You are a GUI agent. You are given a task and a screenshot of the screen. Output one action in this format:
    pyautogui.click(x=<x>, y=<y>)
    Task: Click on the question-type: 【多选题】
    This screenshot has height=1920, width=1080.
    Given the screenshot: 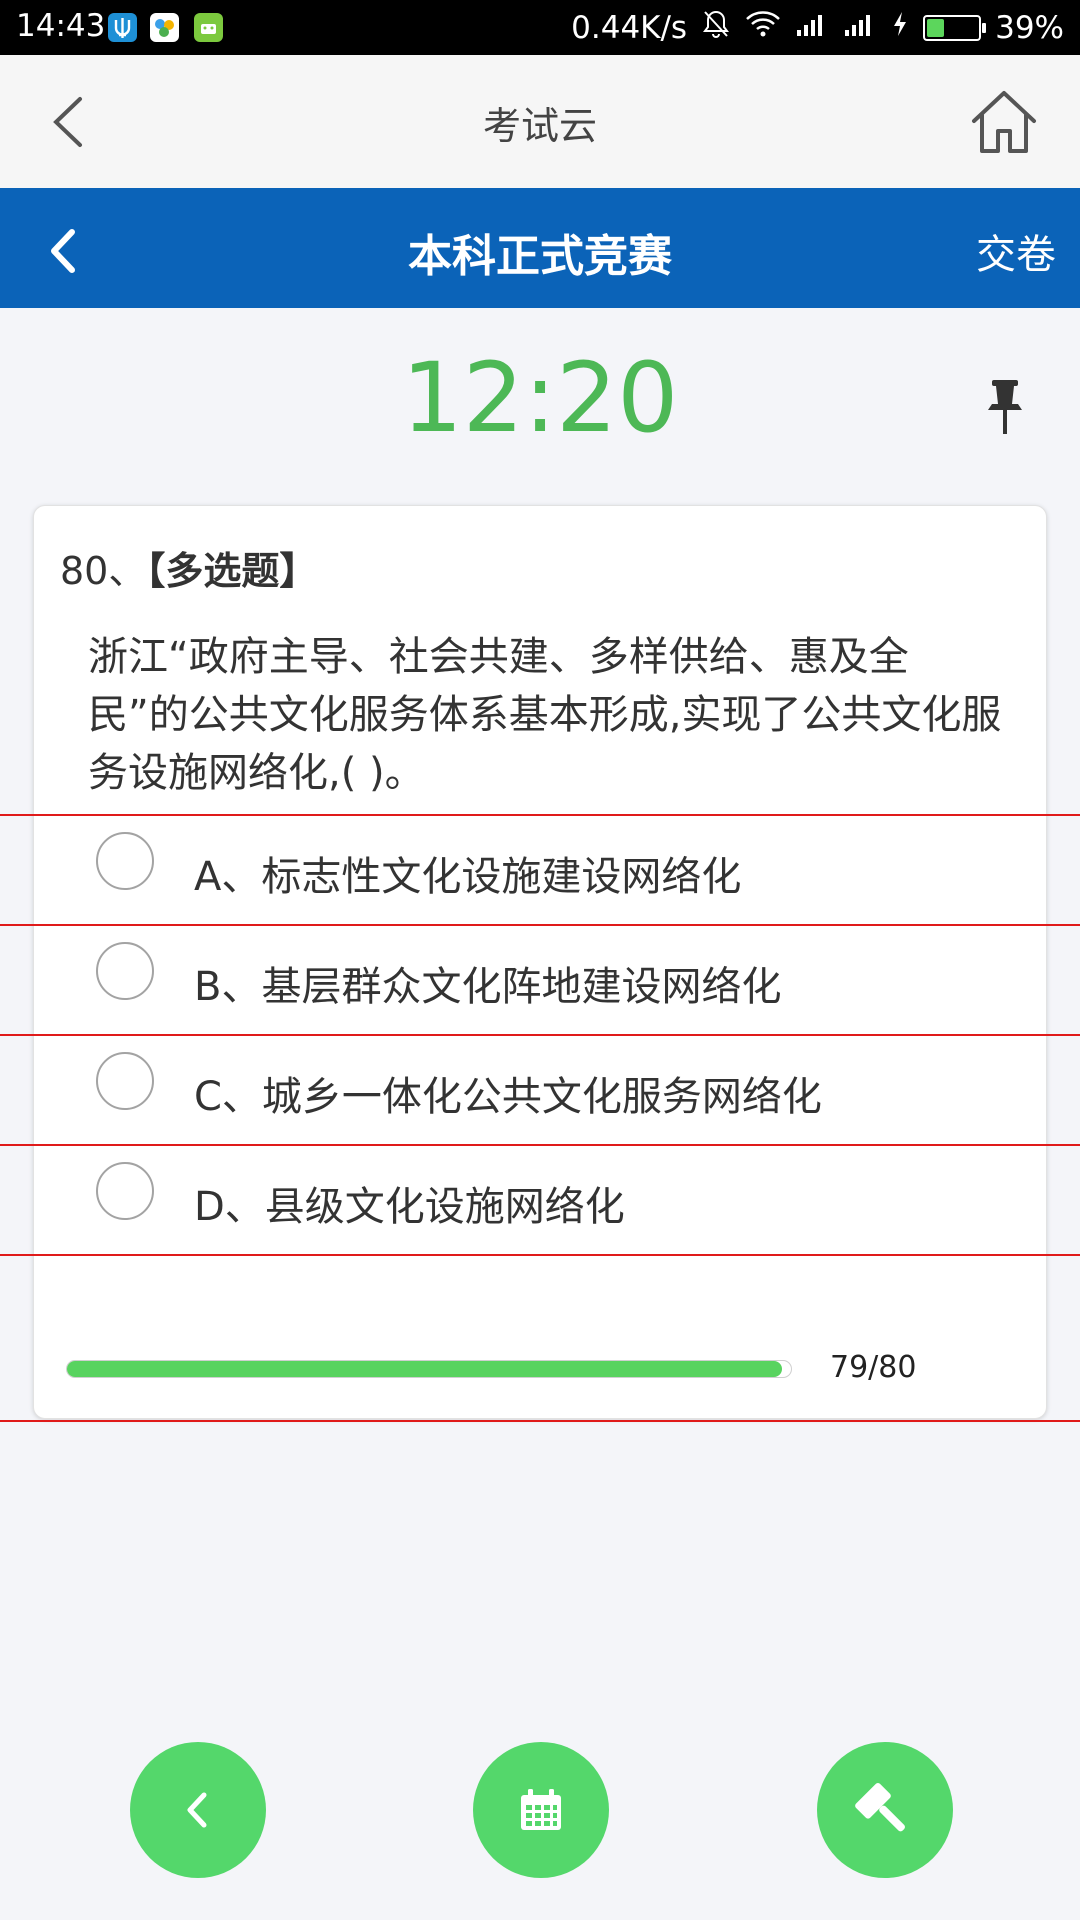 What is the action you would take?
    pyautogui.click(x=232, y=571)
    